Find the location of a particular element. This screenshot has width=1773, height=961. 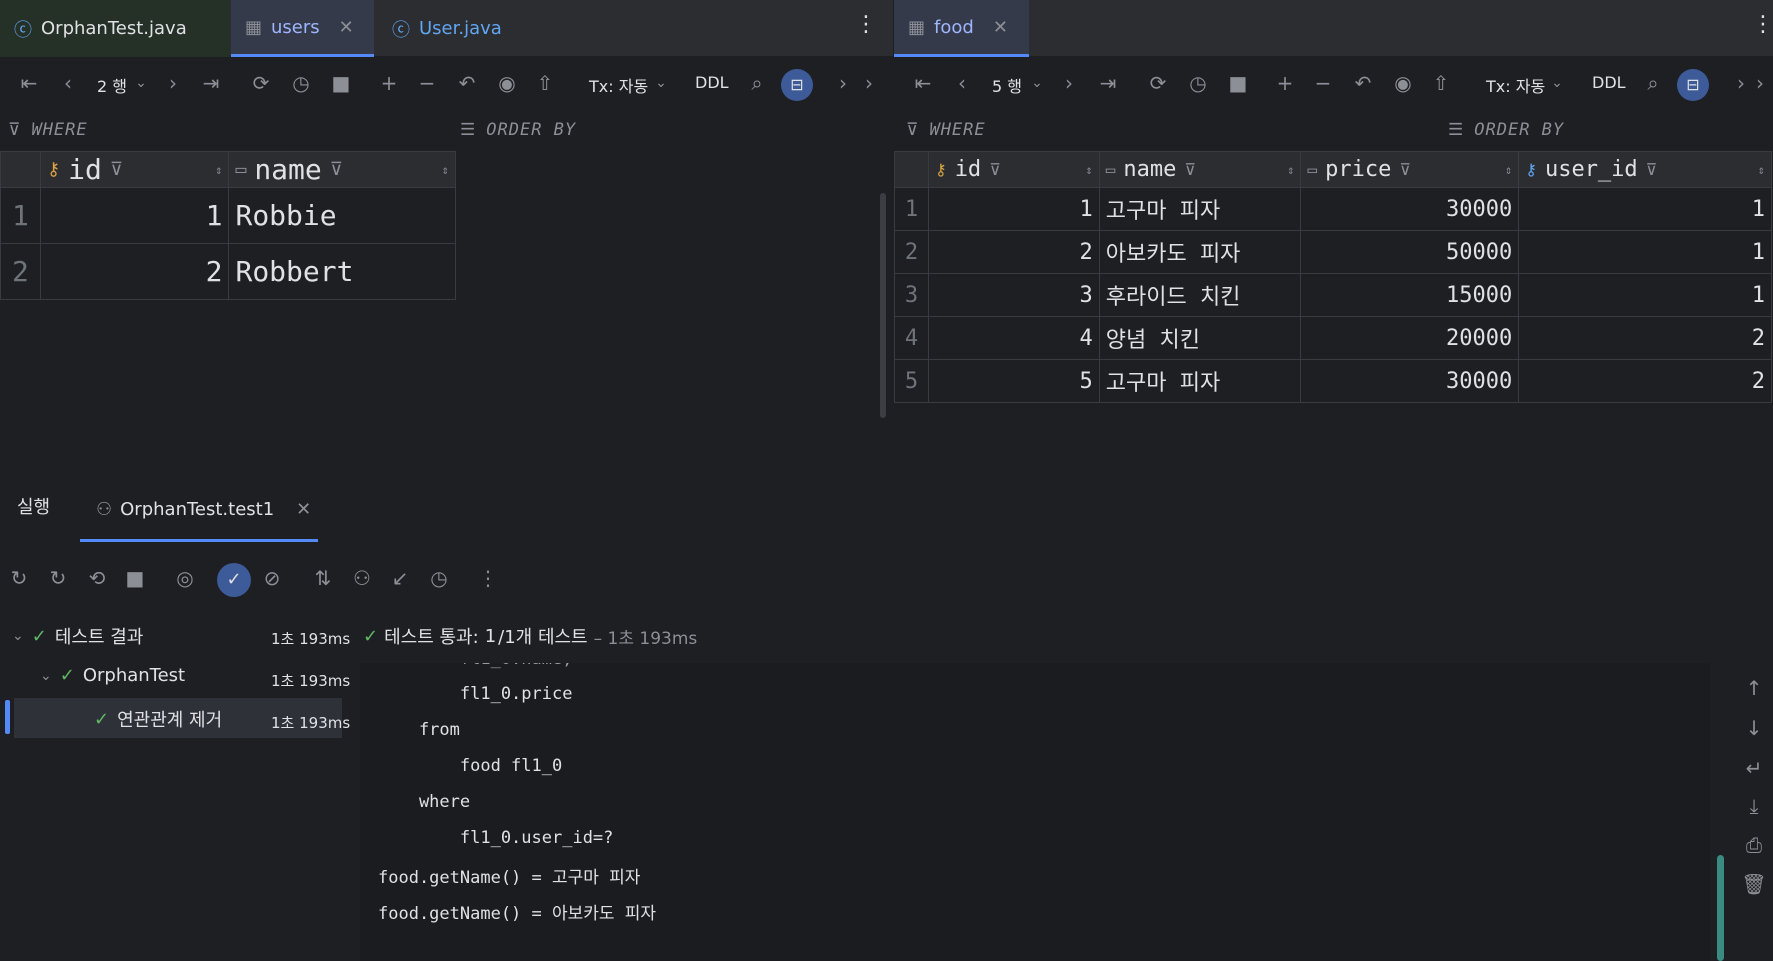

food-where-filter: ⊽ WHERE is located at coordinates (946, 130).